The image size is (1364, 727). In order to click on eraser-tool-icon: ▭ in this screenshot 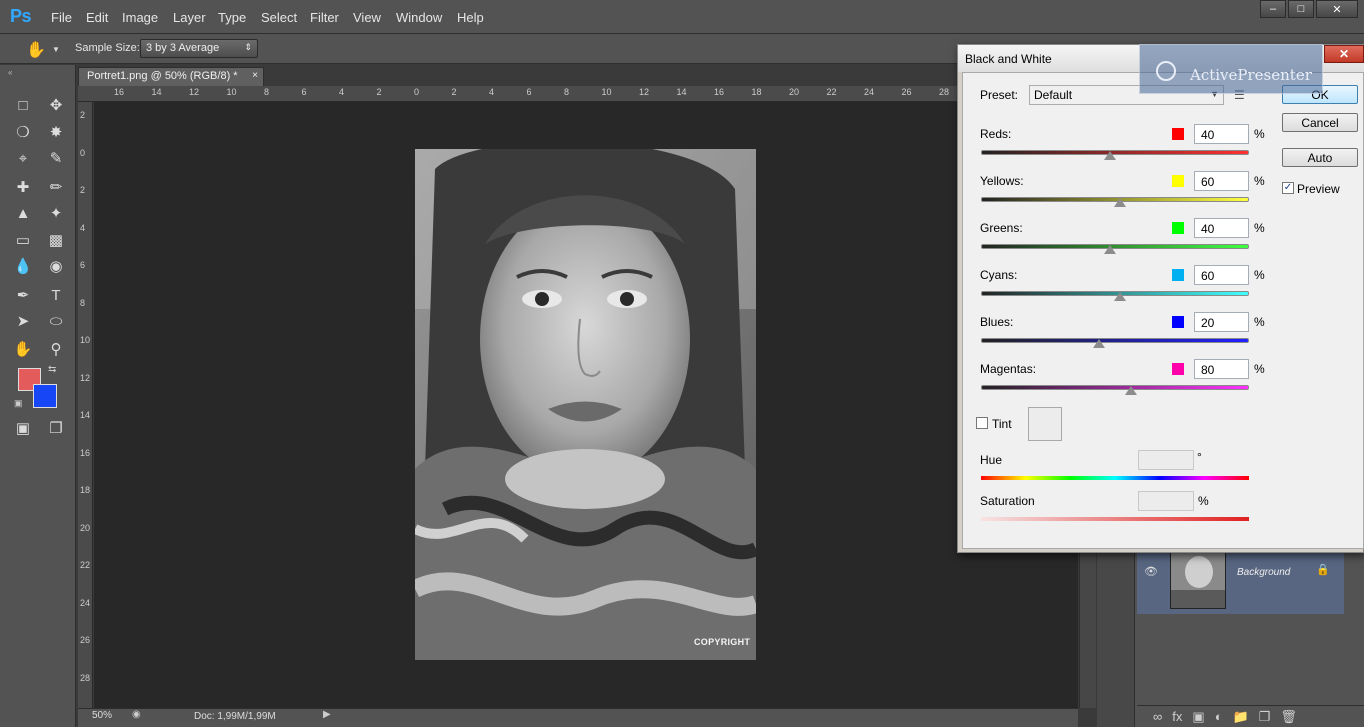, I will do `click(23, 240)`.